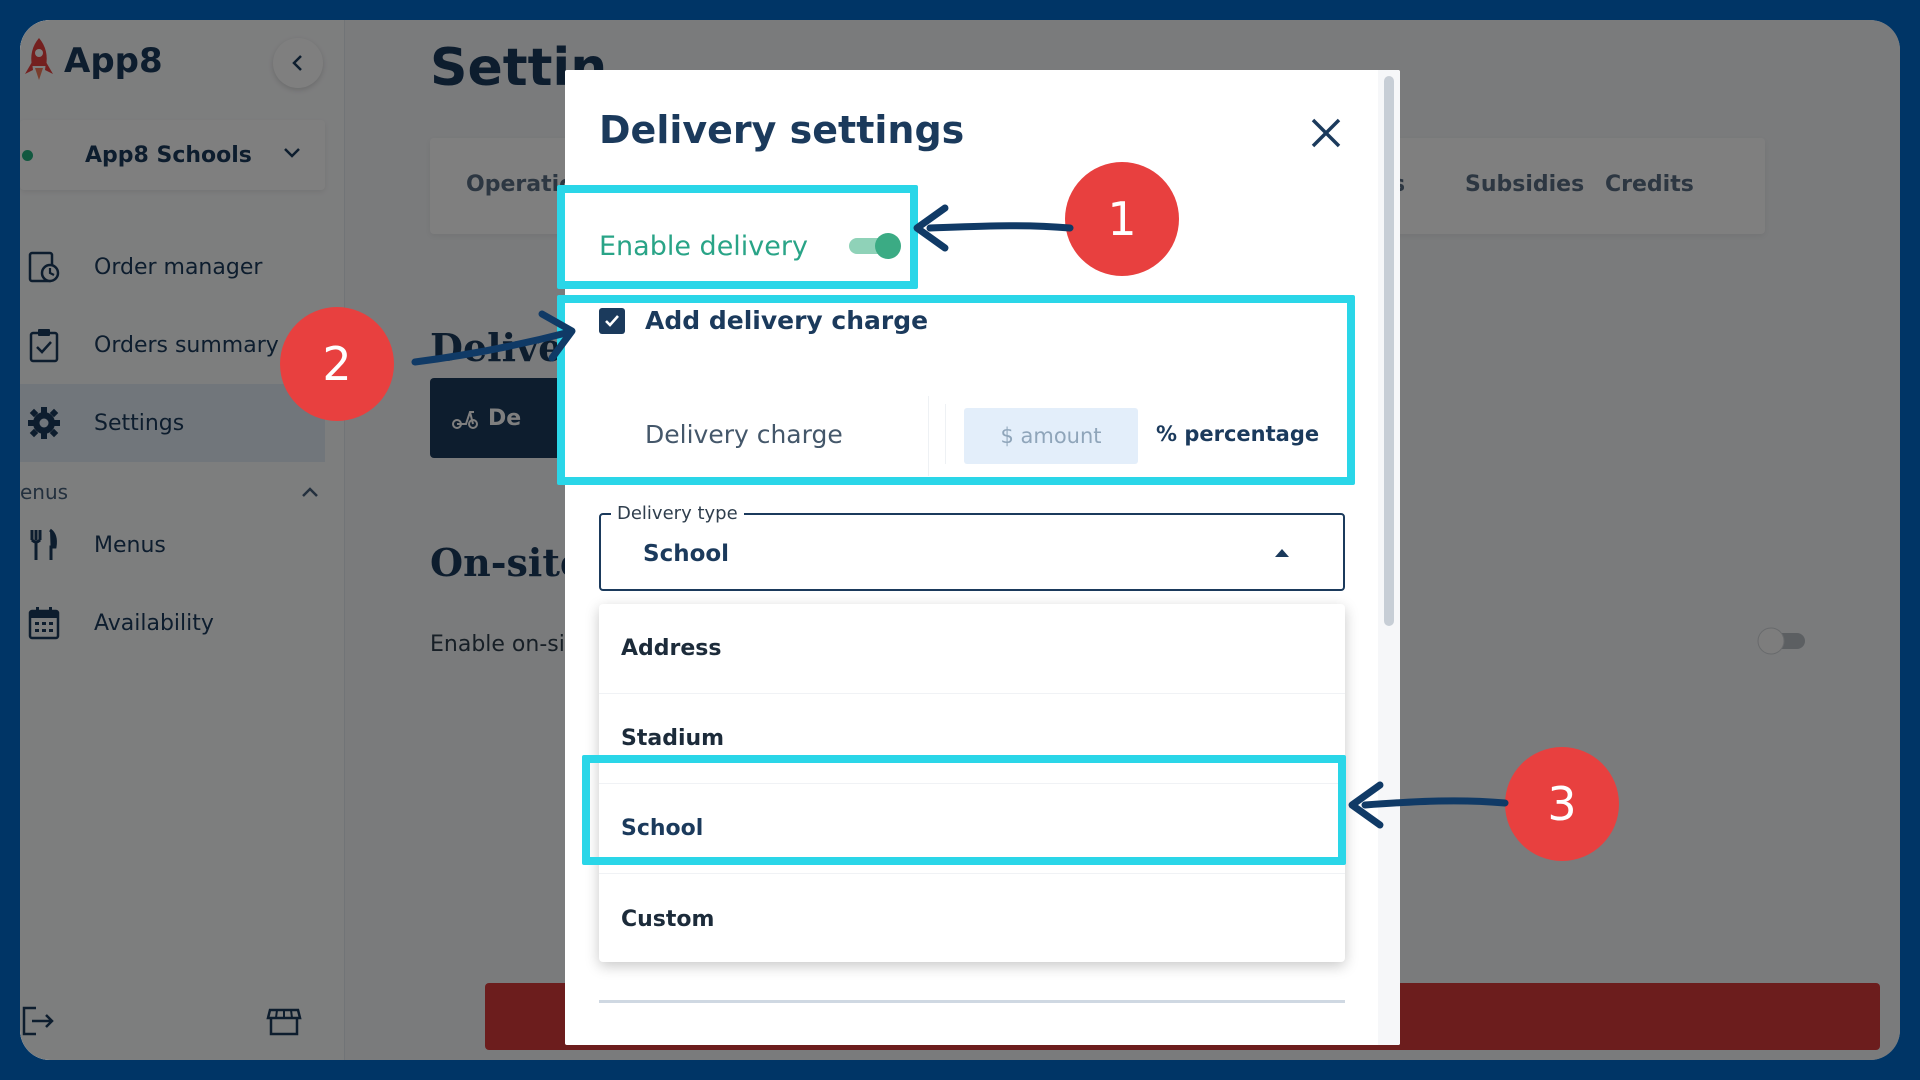 The width and height of the screenshot is (1920, 1080). I want to click on annotation-badge-1: 1, so click(1122, 219).